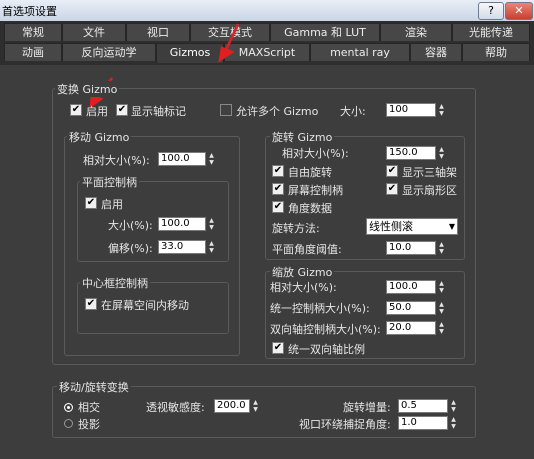 The width and height of the screenshot is (534, 459). What do you see at coordinates (453, 423) in the screenshot?
I see `viewport-arcrotate-snap-arrows: ▲ ▼` at bounding box center [453, 423].